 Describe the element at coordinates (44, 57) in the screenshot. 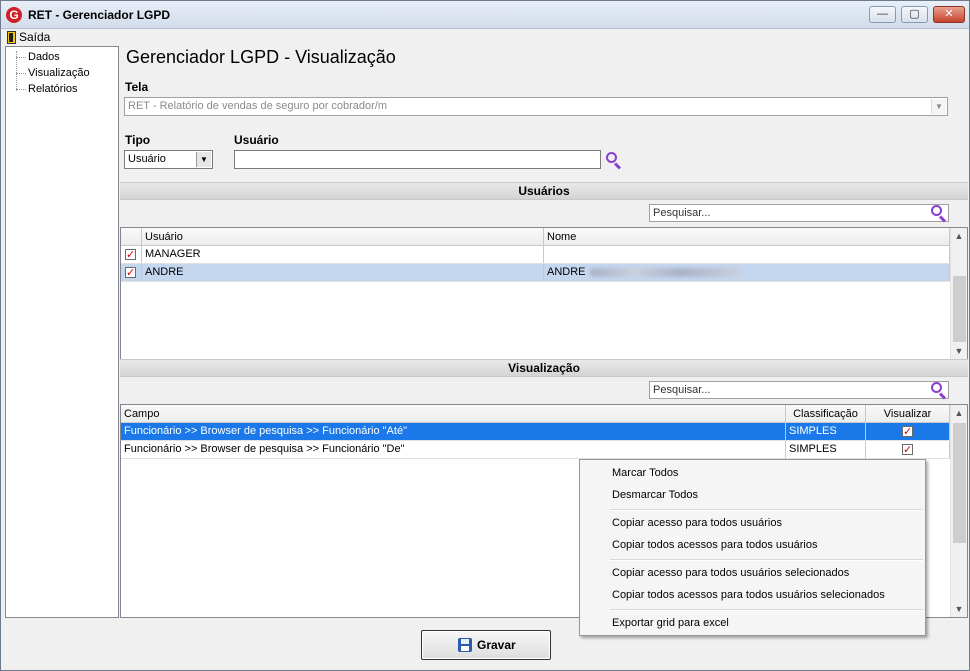

I see `tree-item-dados: Dados` at that location.